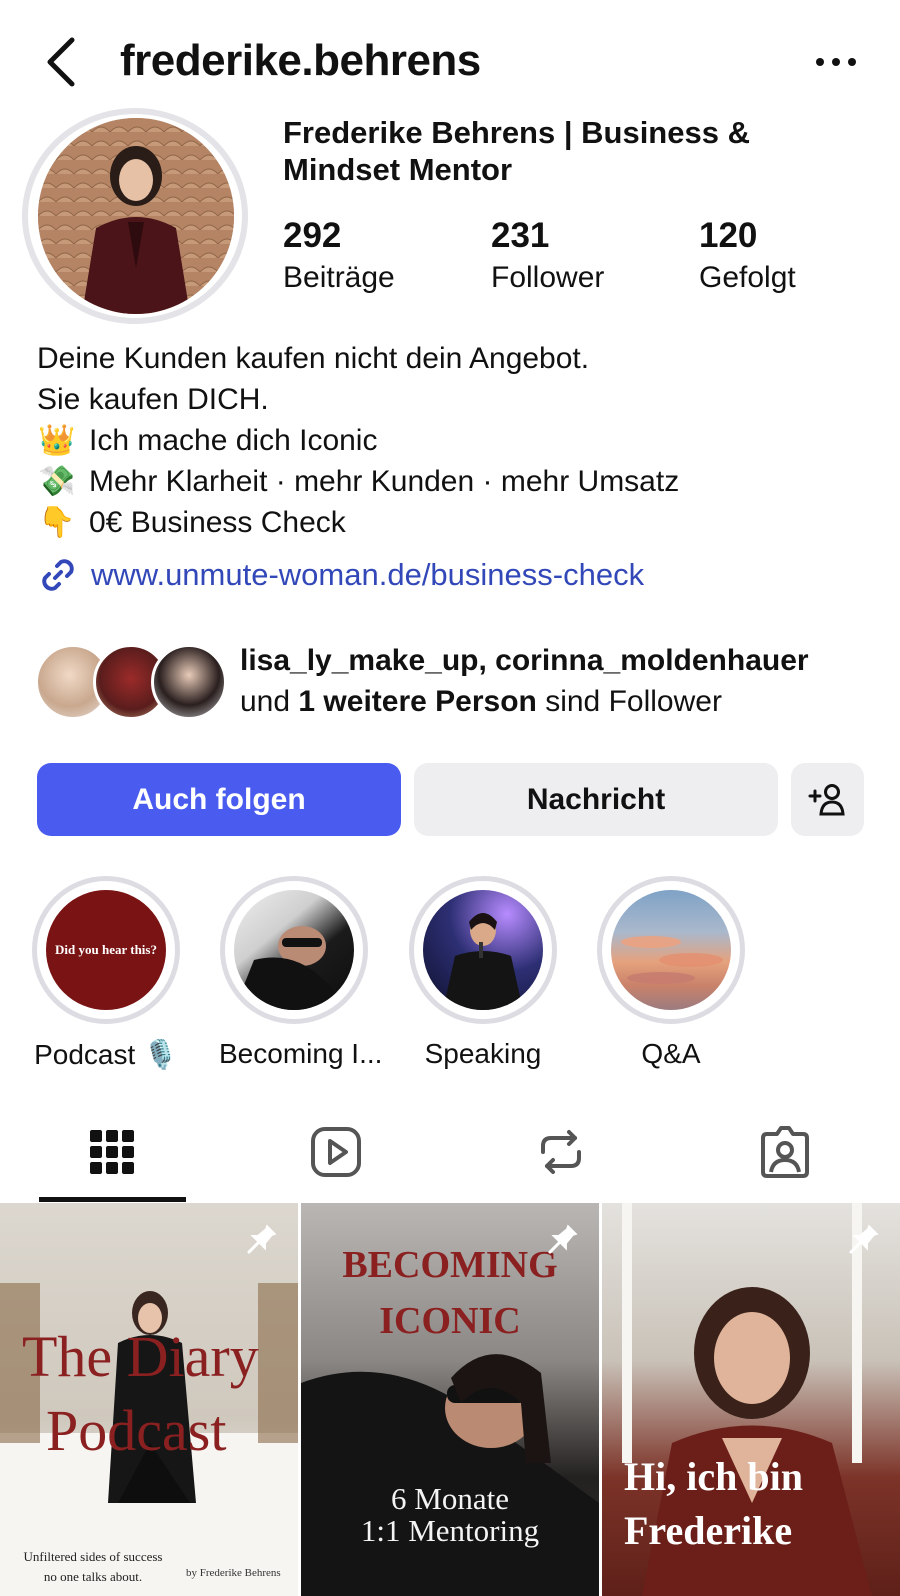  What do you see at coordinates (450, 1156) in the screenshot?
I see `profile-tabs` at bounding box center [450, 1156].